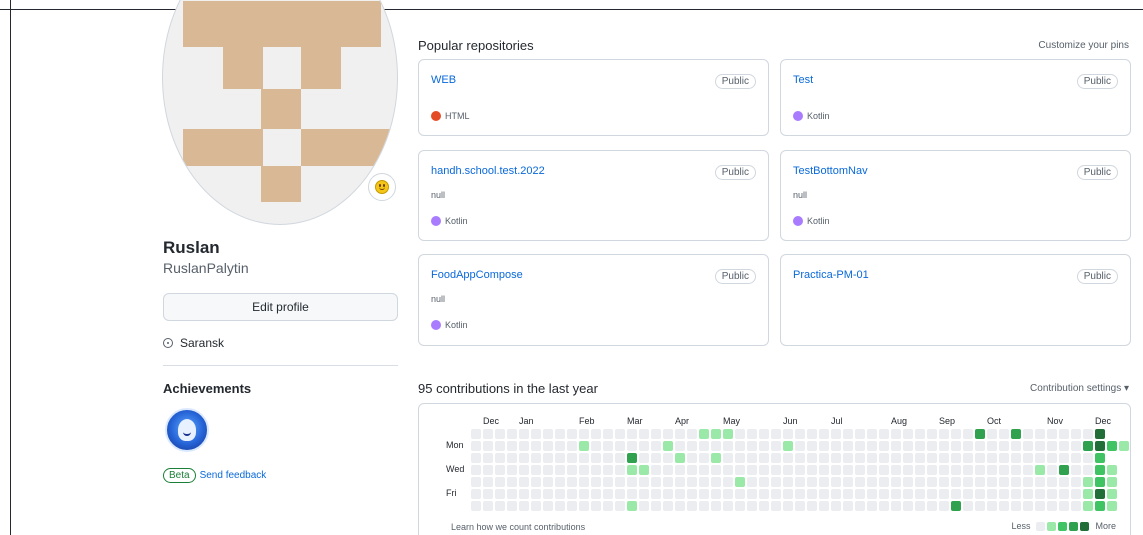 The image size is (1143, 535). Describe the element at coordinates (488, 171) in the screenshot. I see `repo-name-link: handh.school.test.2022` at that location.